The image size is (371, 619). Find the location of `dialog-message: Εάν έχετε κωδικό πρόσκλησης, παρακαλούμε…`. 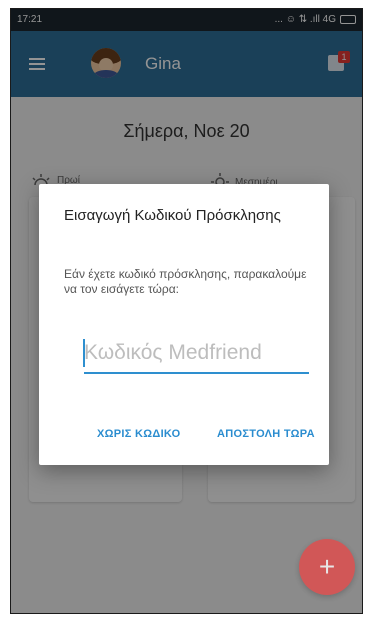

dialog-message: Εάν έχετε κωδικό πρόσκλησης, παρακαλούμε… is located at coordinates (185, 281).